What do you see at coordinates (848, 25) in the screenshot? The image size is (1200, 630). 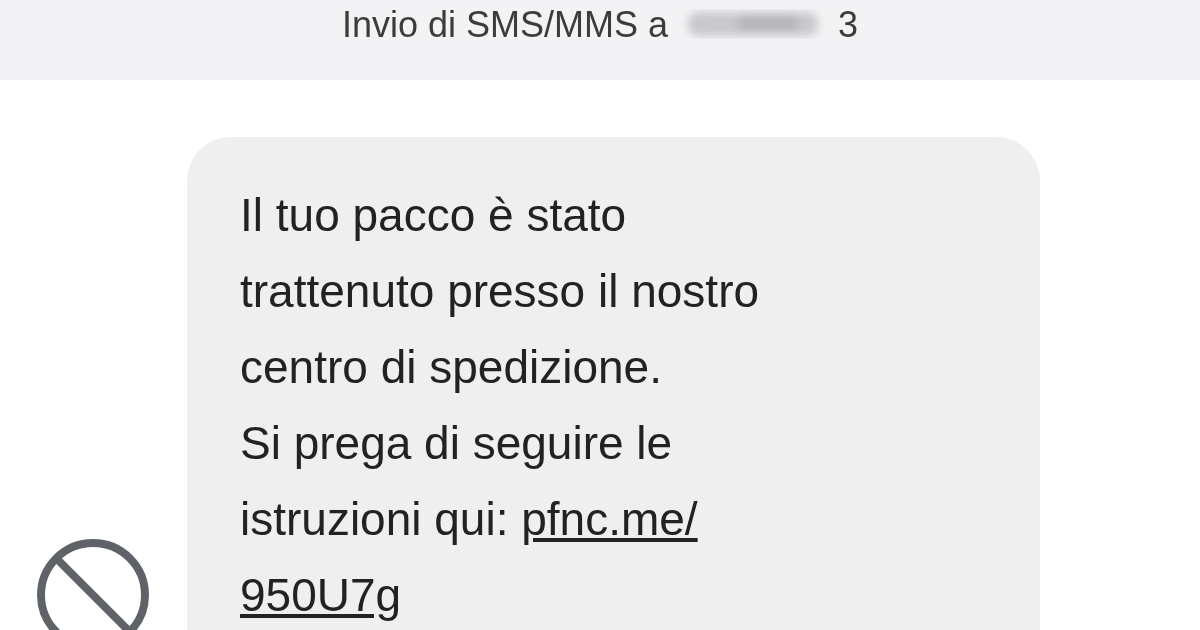 I see `number-tail: 3` at bounding box center [848, 25].